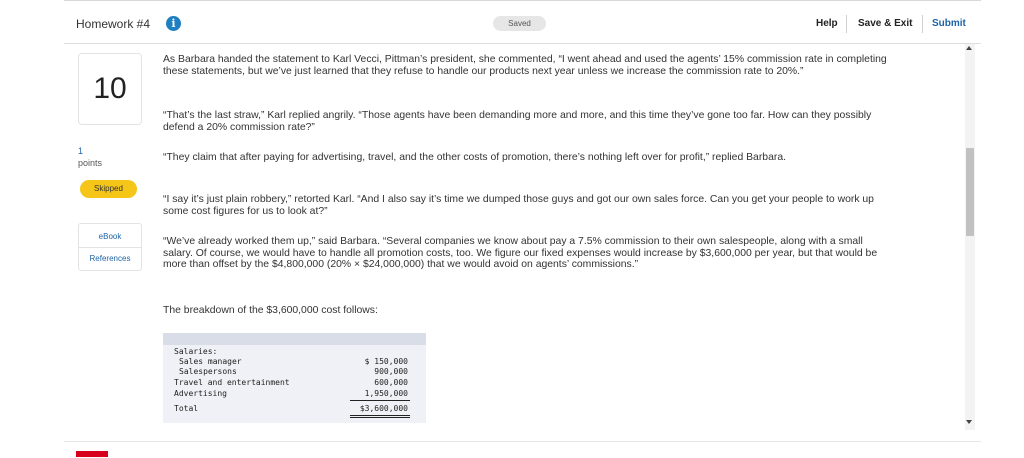 This screenshot has width=1024, height=458. What do you see at coordinates (391, 371) in the screenshot?
I see `table-row-value: 900,000` at bounding box center [391, 371].